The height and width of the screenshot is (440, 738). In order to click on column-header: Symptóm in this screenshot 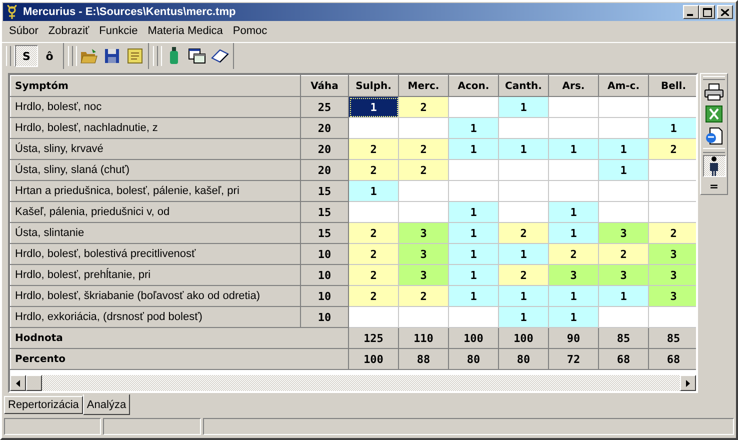, I will do `click(155, 86)`.